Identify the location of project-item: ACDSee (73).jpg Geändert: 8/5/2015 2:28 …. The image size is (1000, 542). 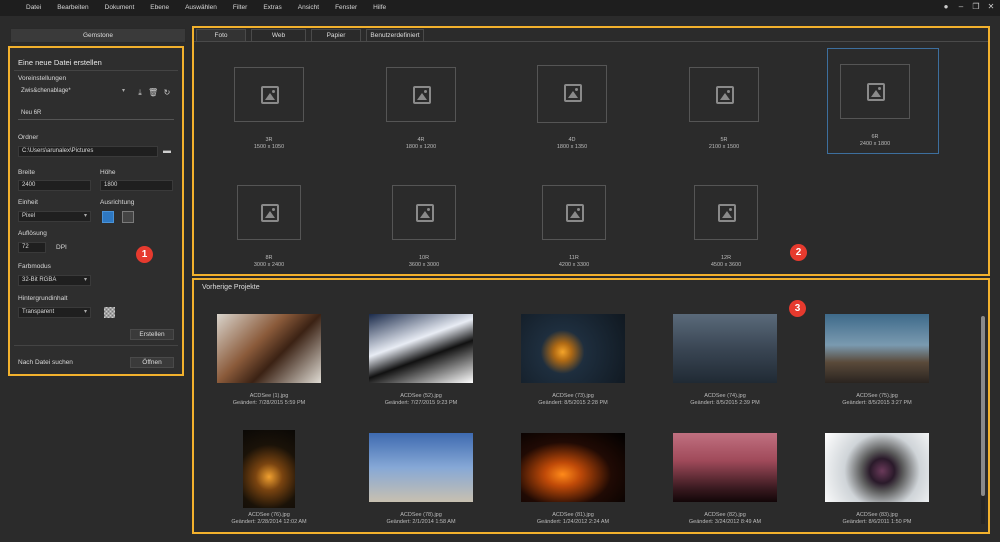
(573, 360).